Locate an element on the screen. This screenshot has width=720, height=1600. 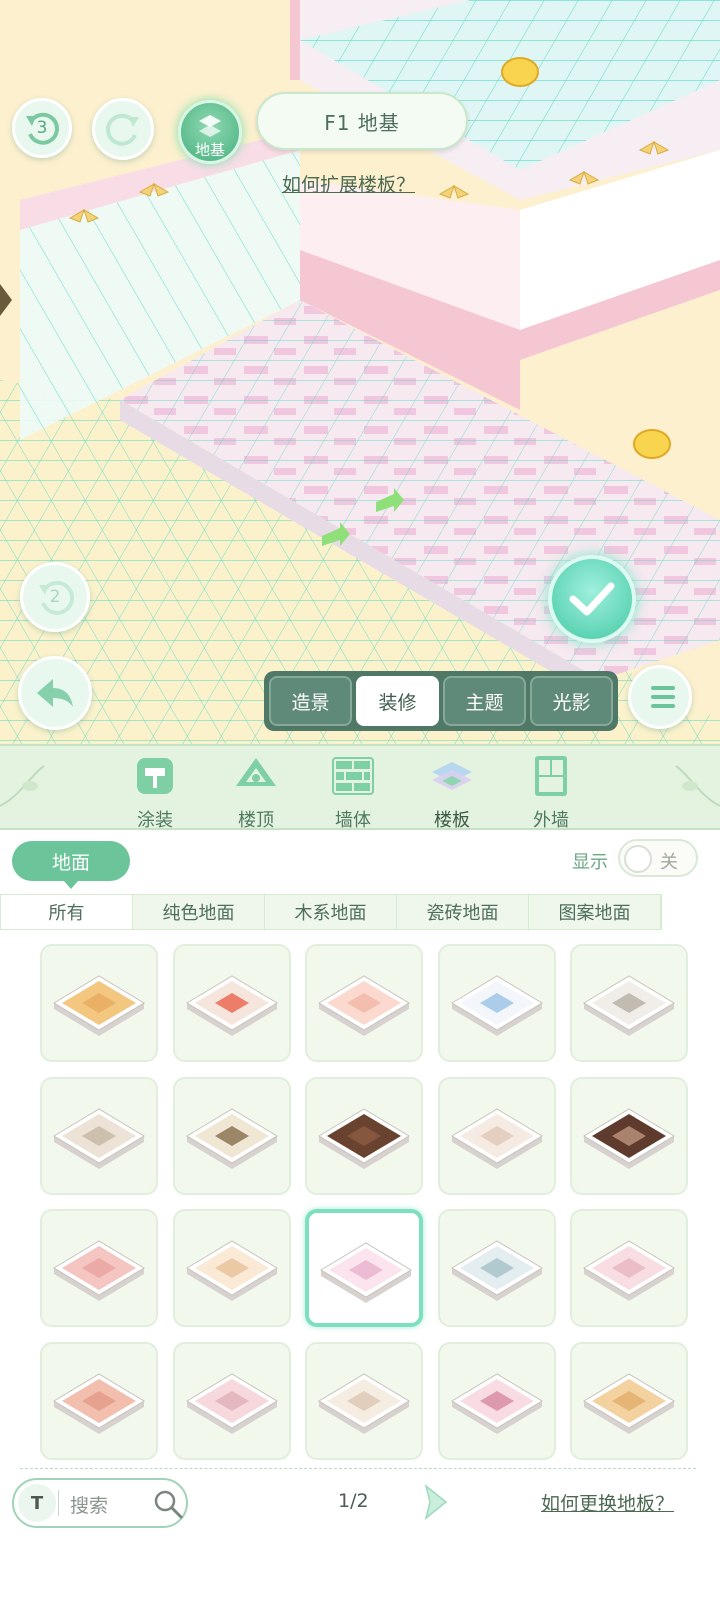
vine-decoration-right is located at coordinates (697, 786).